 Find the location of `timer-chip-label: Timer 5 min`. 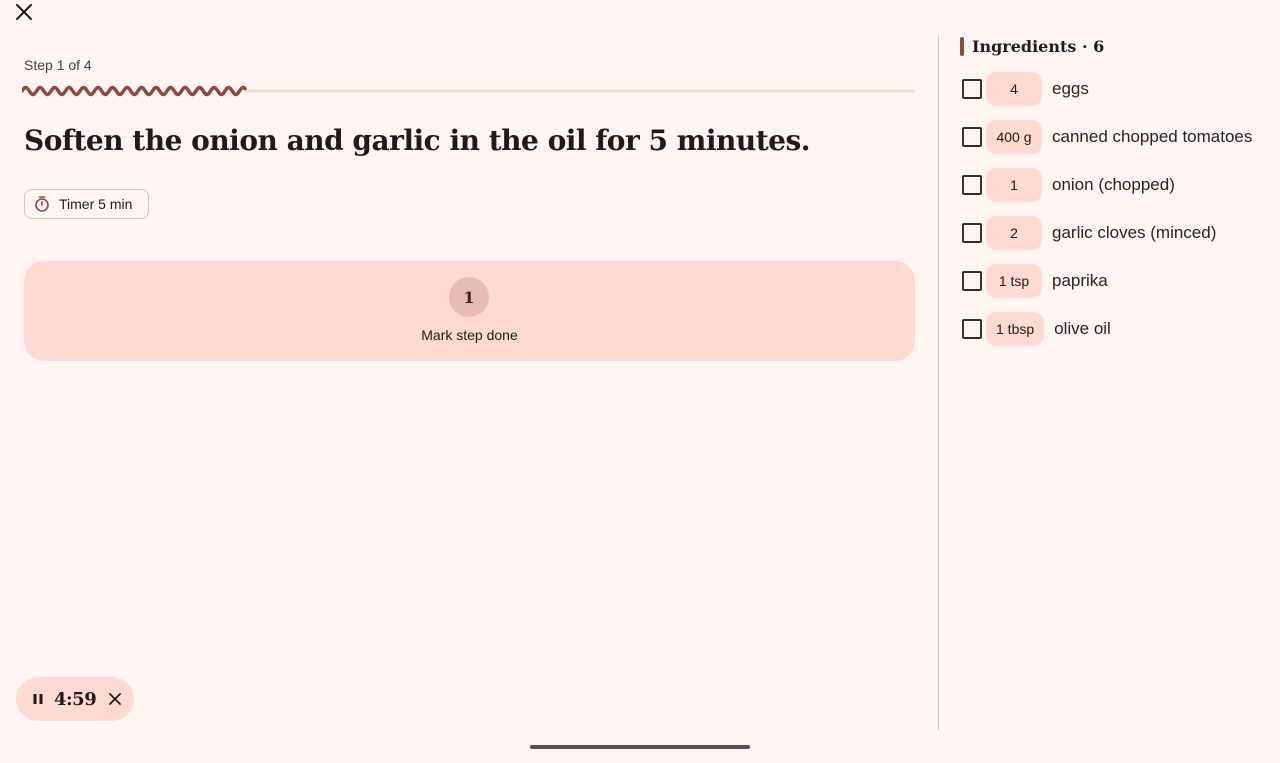

timer-chip-label: Timer 5 min is located at coordinates (96, 204).